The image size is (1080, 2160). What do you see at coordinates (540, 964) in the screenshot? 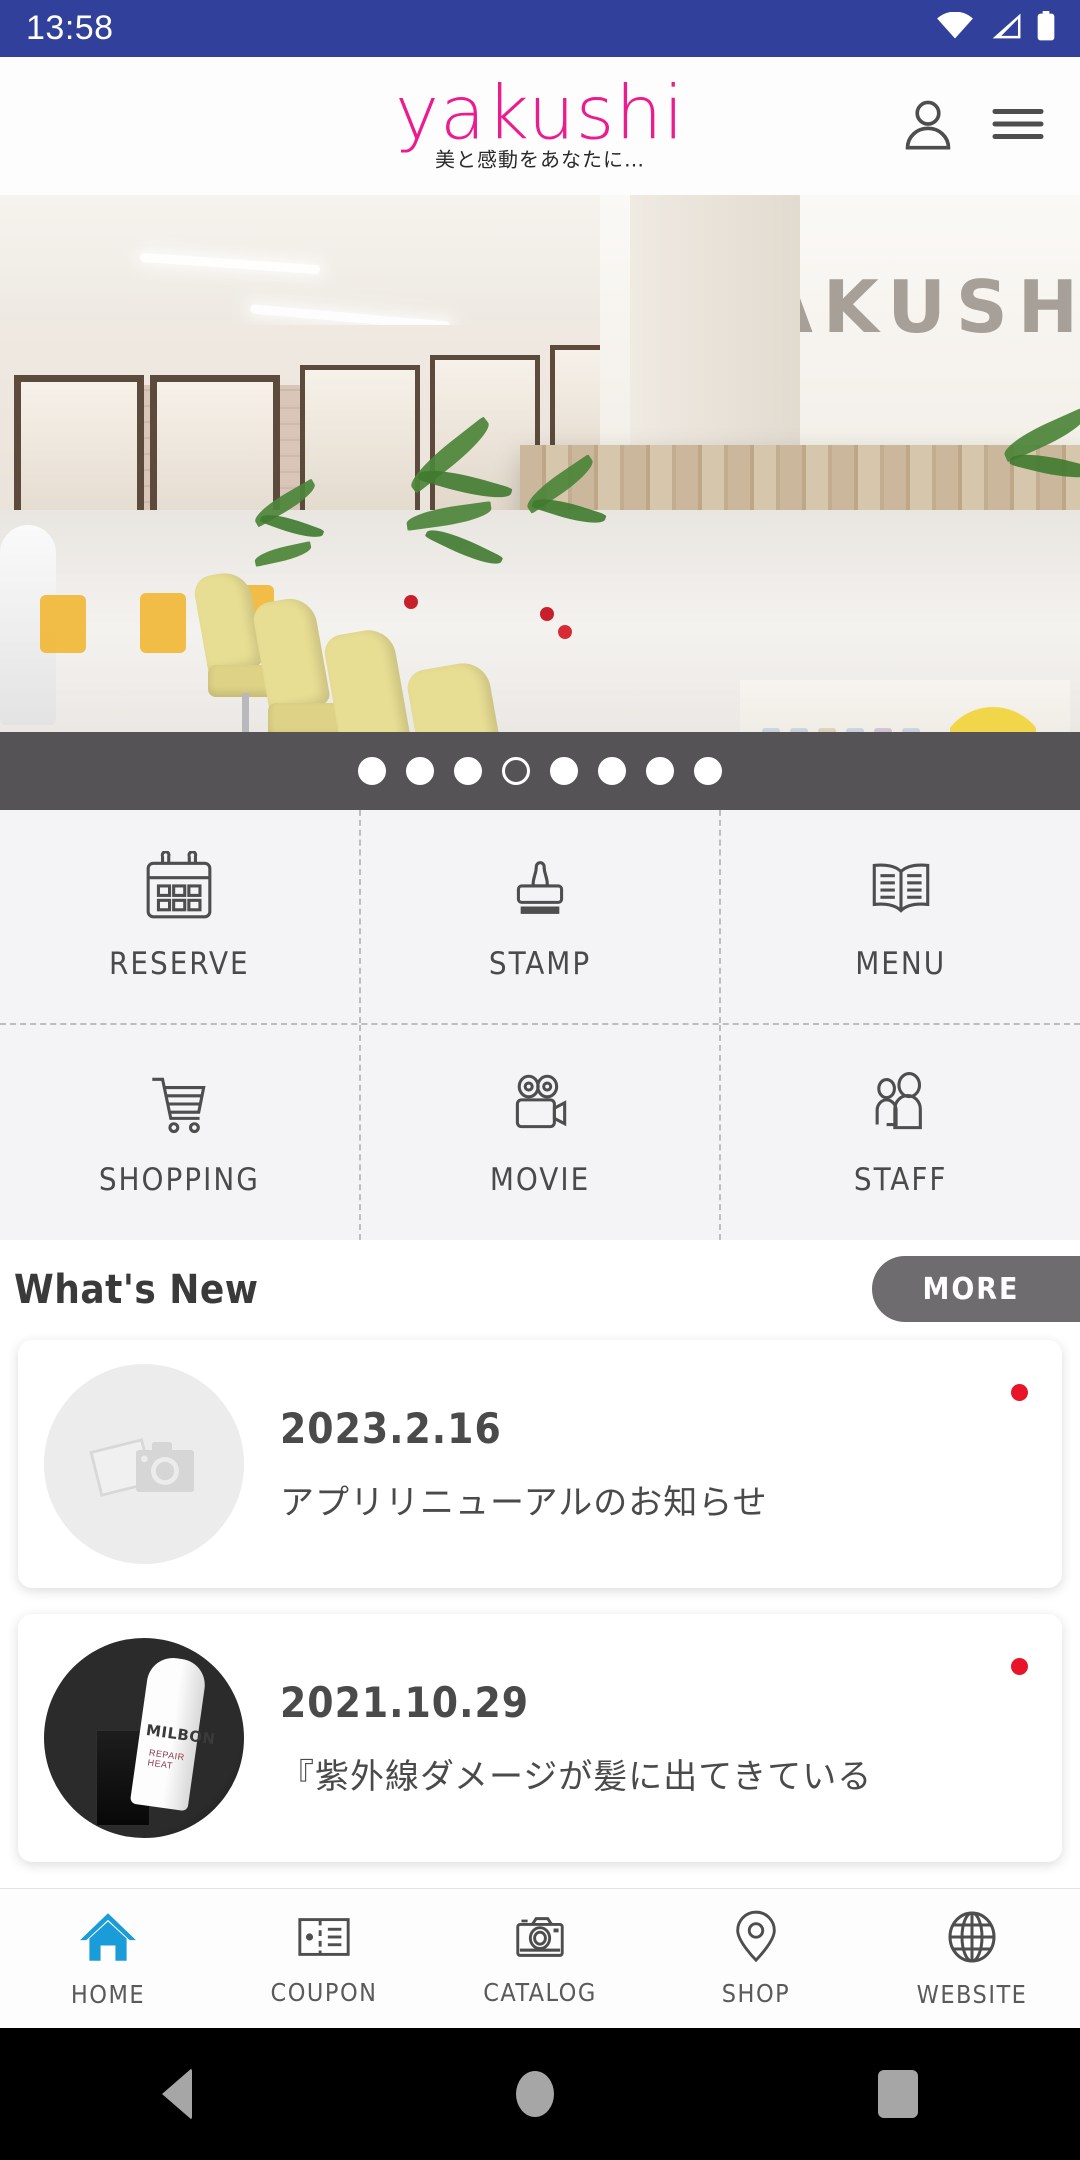
I see `grid-item-label: STAMP` at bounding box center [540, 964].